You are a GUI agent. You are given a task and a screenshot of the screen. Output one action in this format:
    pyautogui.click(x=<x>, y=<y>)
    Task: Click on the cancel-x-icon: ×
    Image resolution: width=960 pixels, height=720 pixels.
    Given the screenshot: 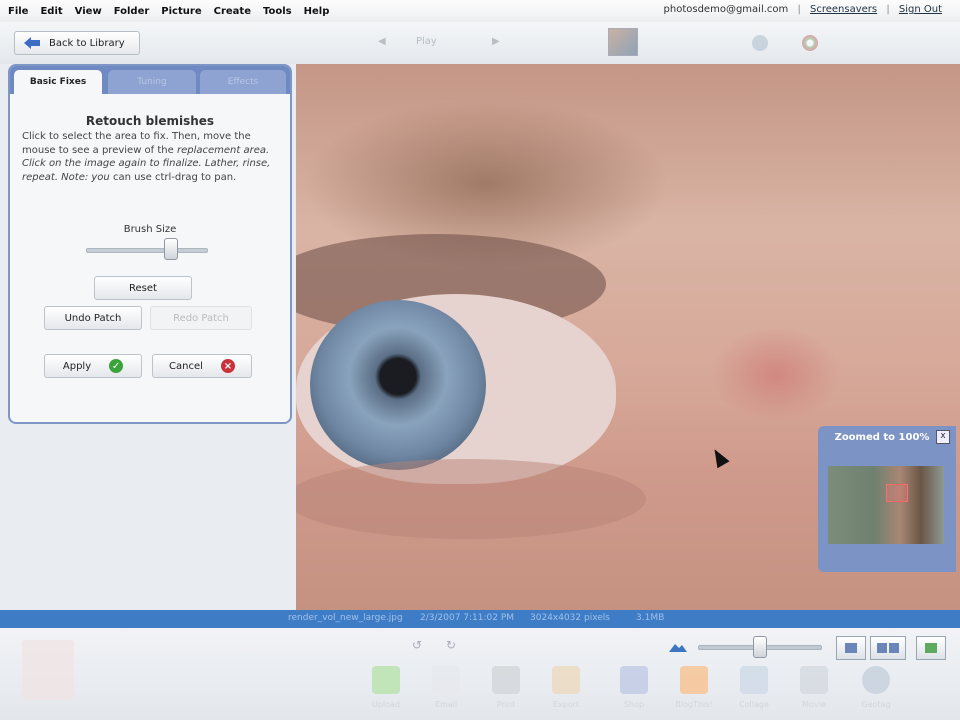 What is the action you would take?
    pyautogui.click(x=227, y=366)
    